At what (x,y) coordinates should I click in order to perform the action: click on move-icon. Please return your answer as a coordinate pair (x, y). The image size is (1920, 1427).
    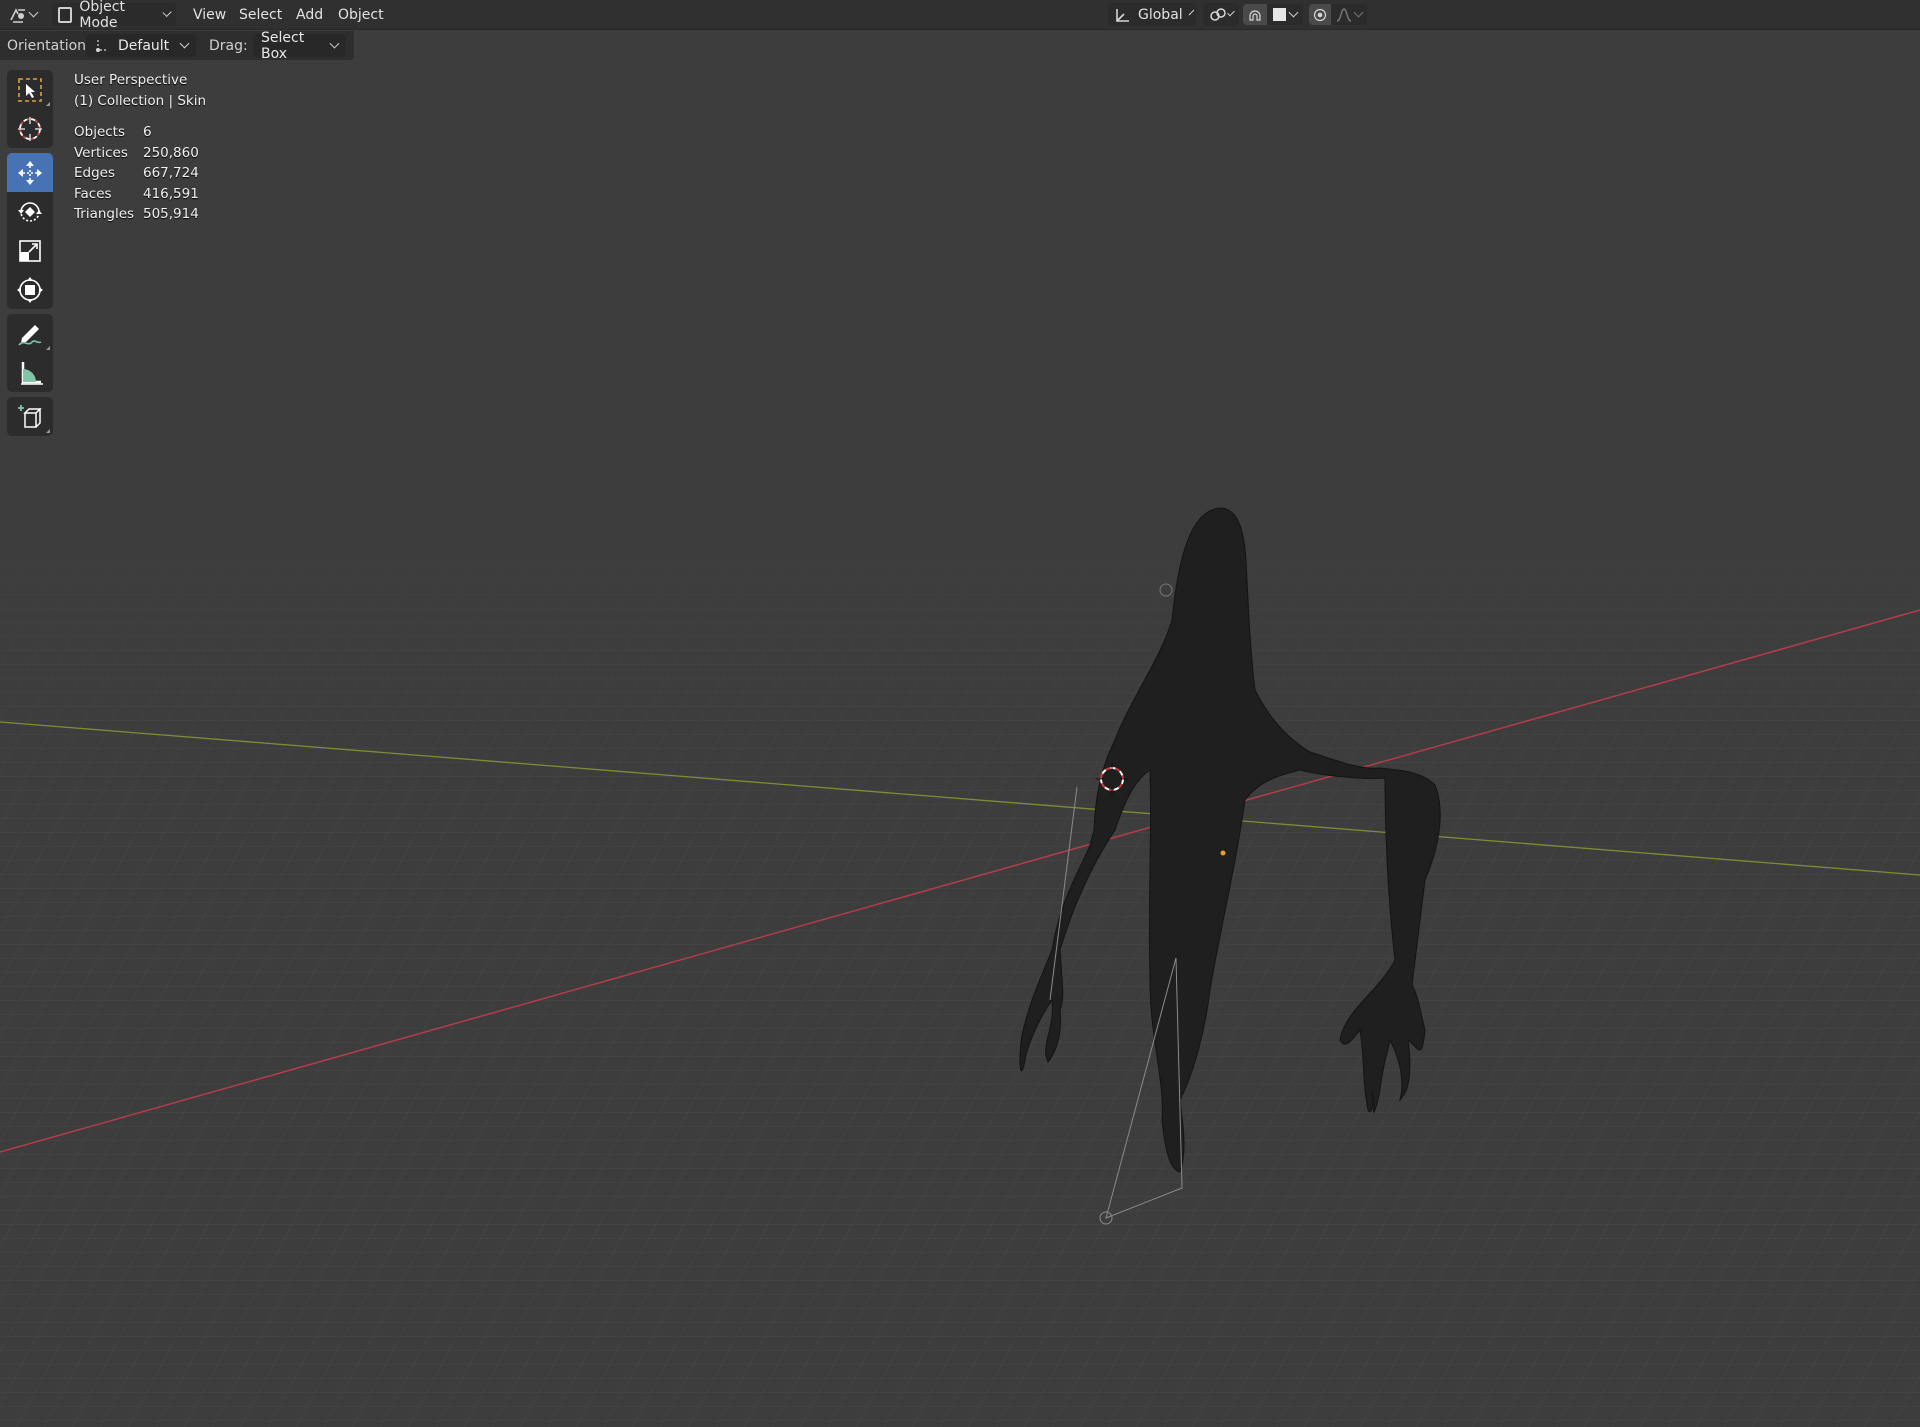
    Looking at the image, I should click on (30, 173).